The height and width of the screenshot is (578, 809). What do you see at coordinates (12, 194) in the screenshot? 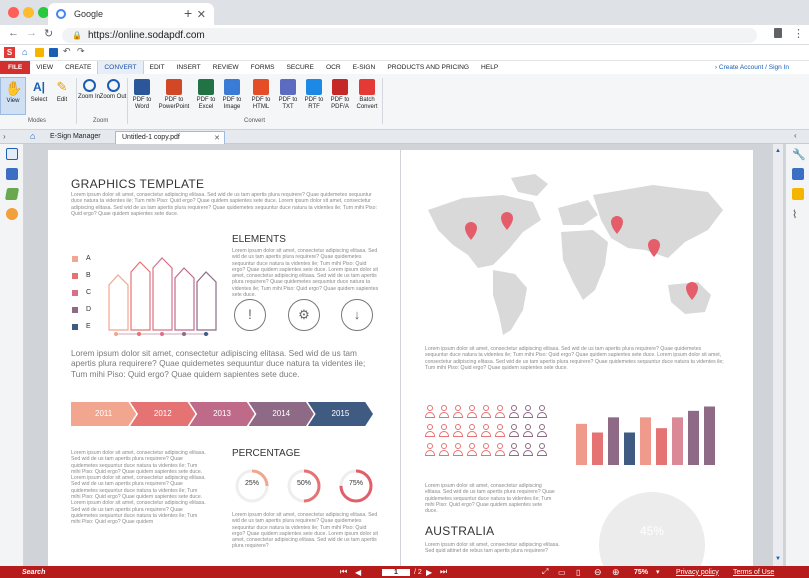
I see `layers-icon` at bounding box center [12, 194].